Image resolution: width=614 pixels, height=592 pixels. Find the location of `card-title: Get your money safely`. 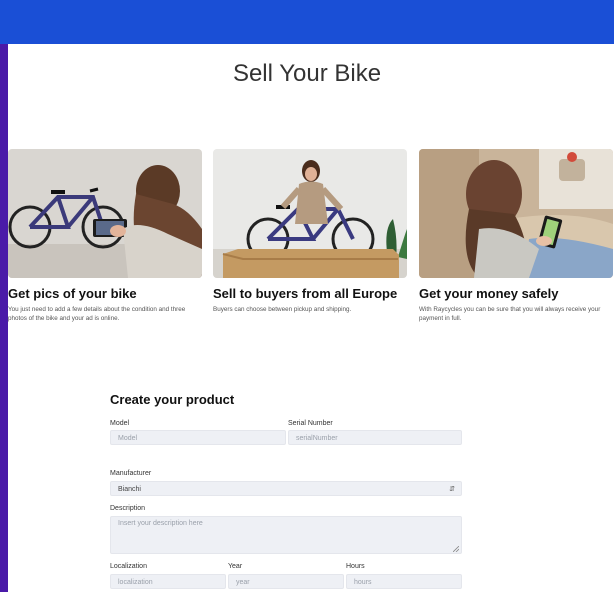

card-title: Get your money safely is located at coordinates (489, 293).